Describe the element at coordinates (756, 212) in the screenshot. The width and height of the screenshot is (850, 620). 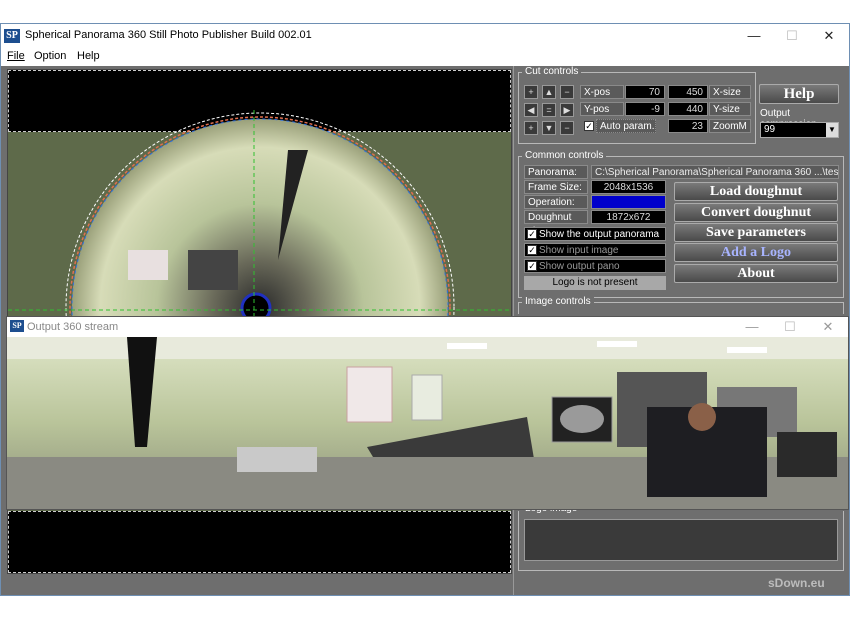
I see `convert-doughnut-button: Convert doughnut` at that location.